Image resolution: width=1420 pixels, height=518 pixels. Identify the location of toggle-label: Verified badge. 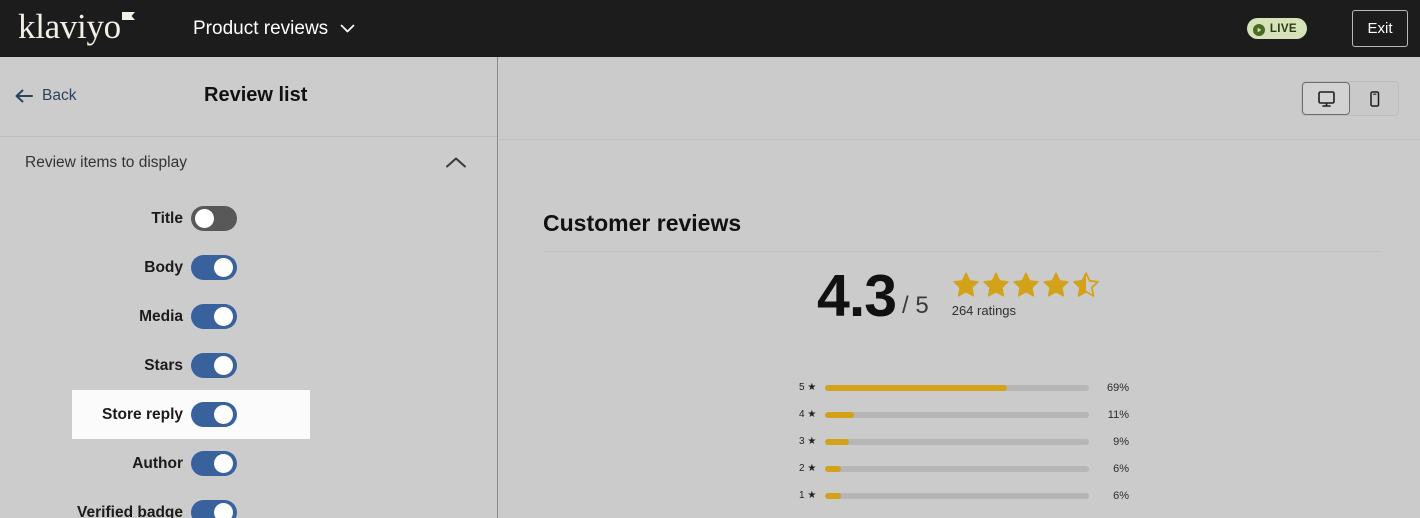
(130, 510).